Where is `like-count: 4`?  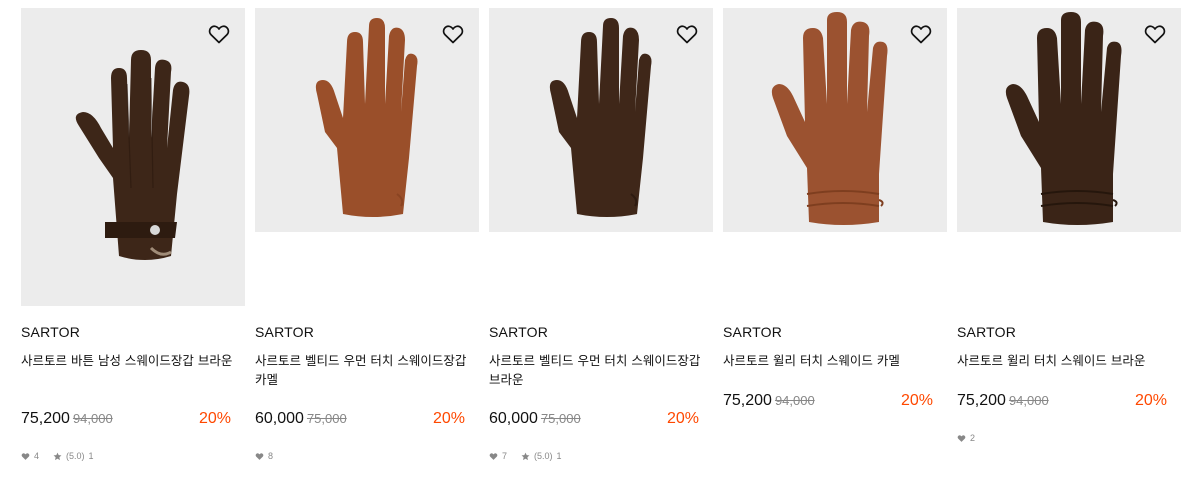 like-count: 4 is located at coordinates (37, 456).